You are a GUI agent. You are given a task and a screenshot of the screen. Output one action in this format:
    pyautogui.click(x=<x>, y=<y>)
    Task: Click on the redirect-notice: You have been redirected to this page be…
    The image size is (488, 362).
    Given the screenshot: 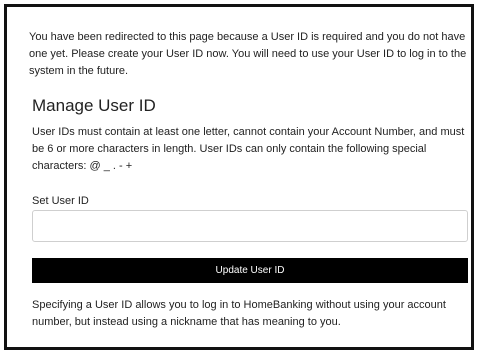 What is the action you would take?
    pyautogui.click(x=248, y=54)
    